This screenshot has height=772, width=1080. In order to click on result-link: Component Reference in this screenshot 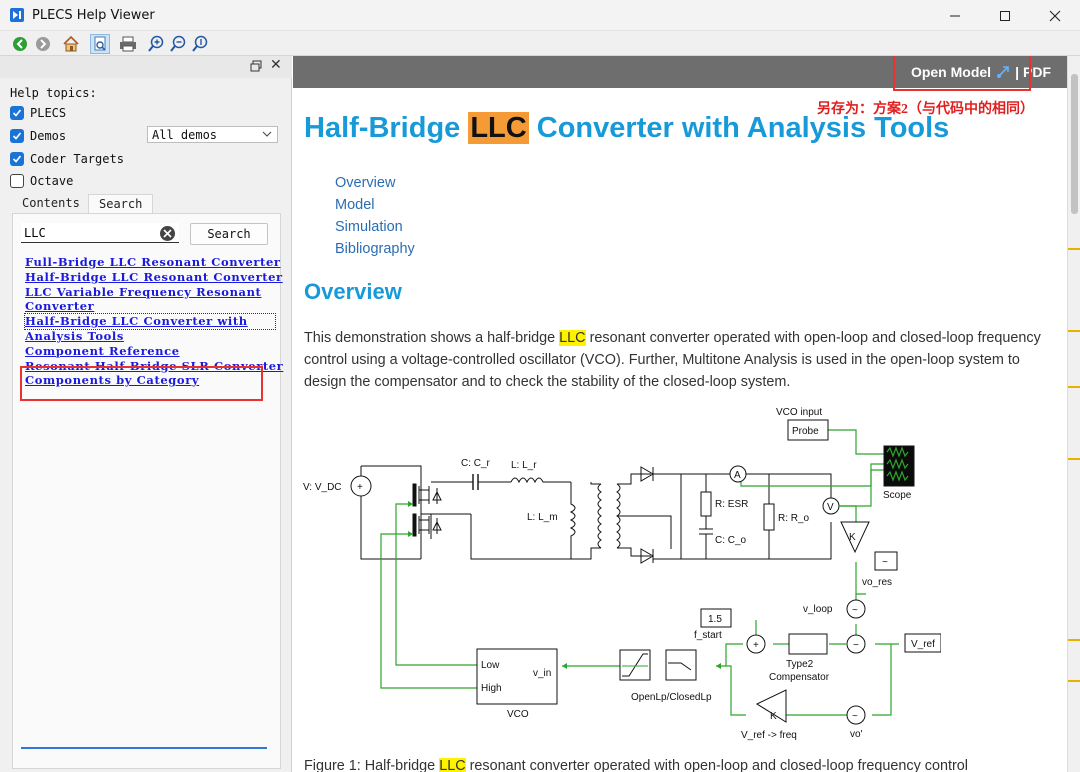, I will do `click(150, 351)`.